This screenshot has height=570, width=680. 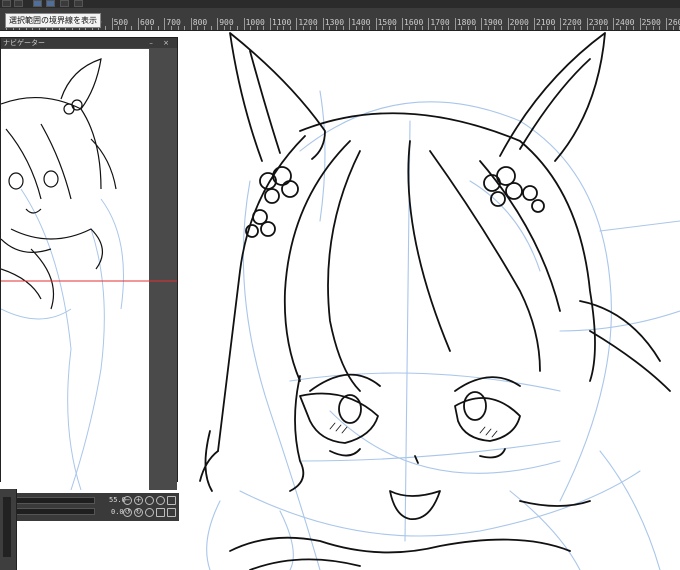 What do you see at coordinates (90, 507) in the screenshot?
I see `navigator-controls: 55.0 0.0 − + ↺ ↻` at bounding box center [90, 507].